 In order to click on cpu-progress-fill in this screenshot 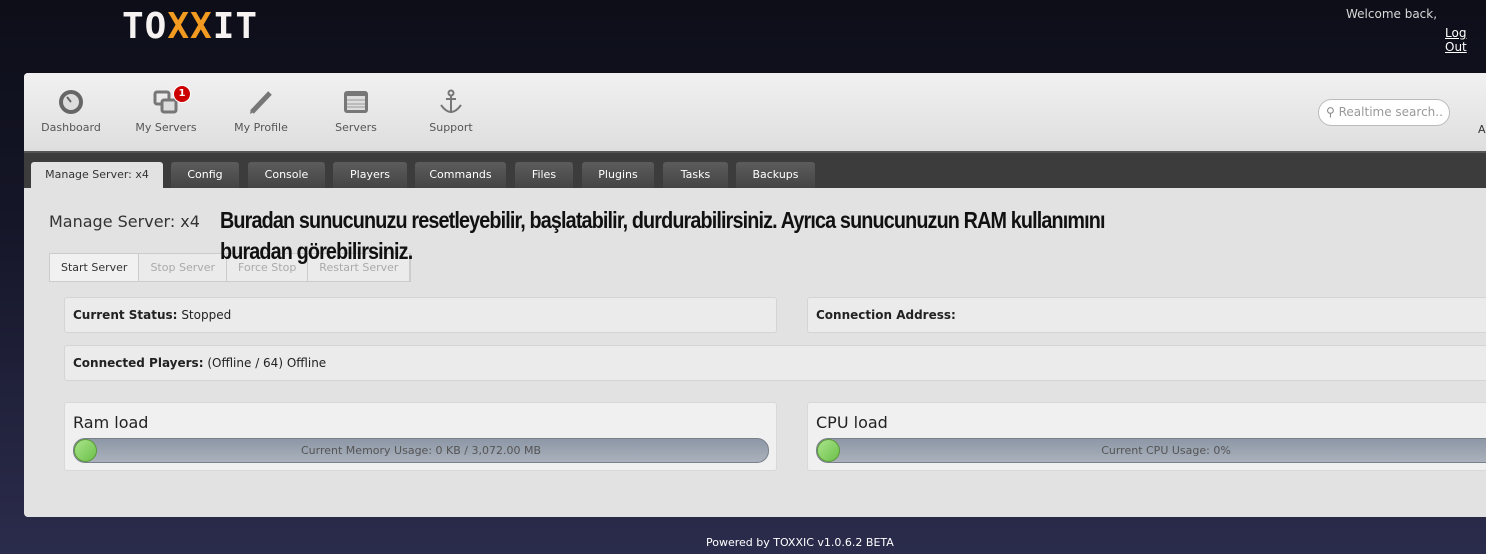, I will do `click(828, 450)`.